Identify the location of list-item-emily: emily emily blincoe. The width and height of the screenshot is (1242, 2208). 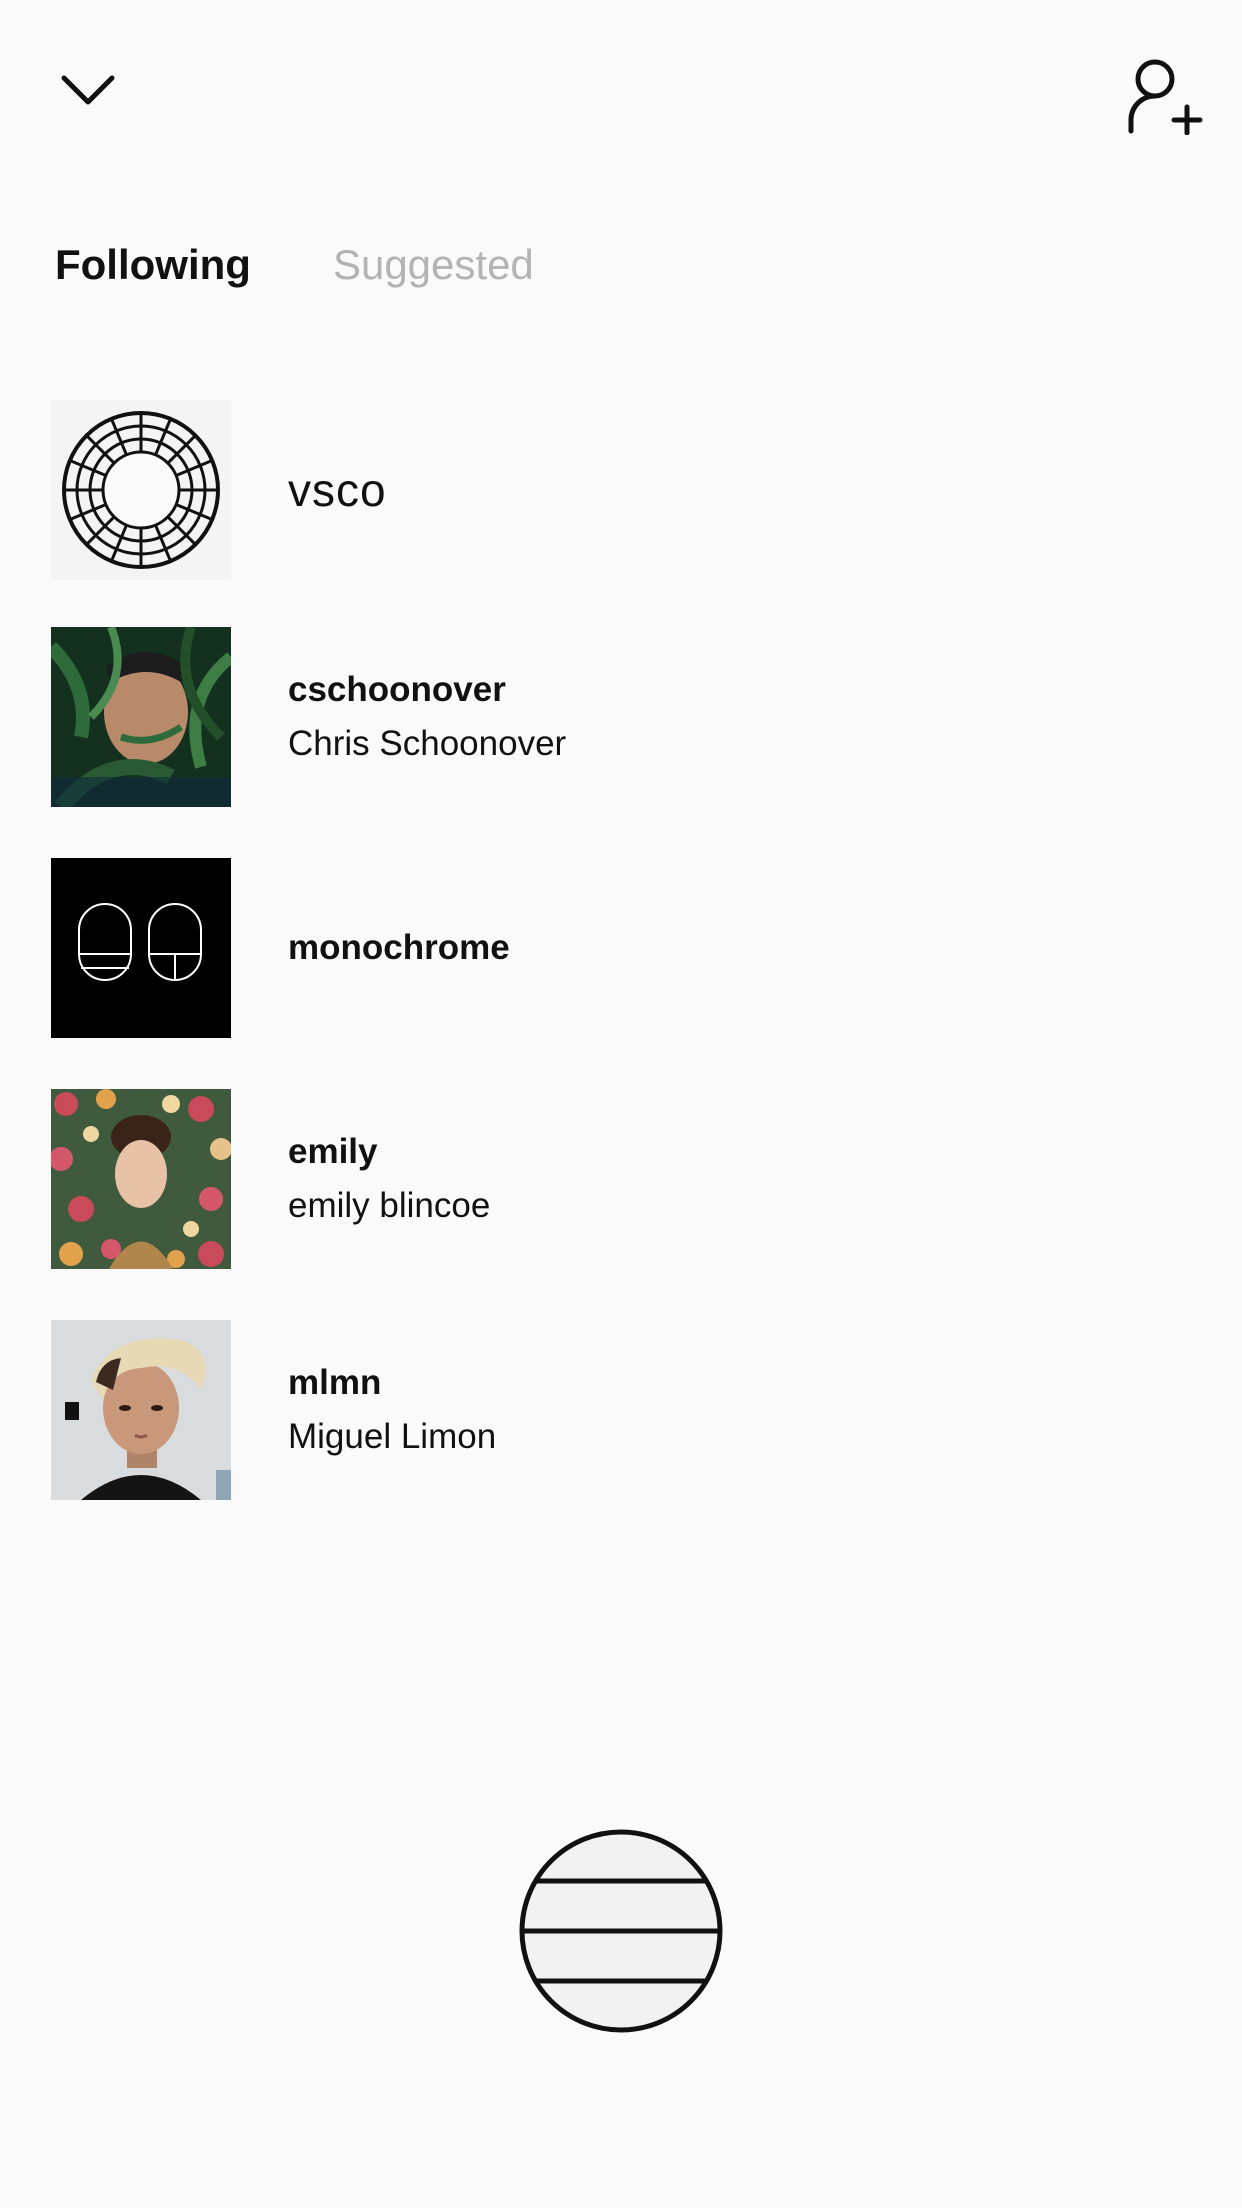
(621, 1179).